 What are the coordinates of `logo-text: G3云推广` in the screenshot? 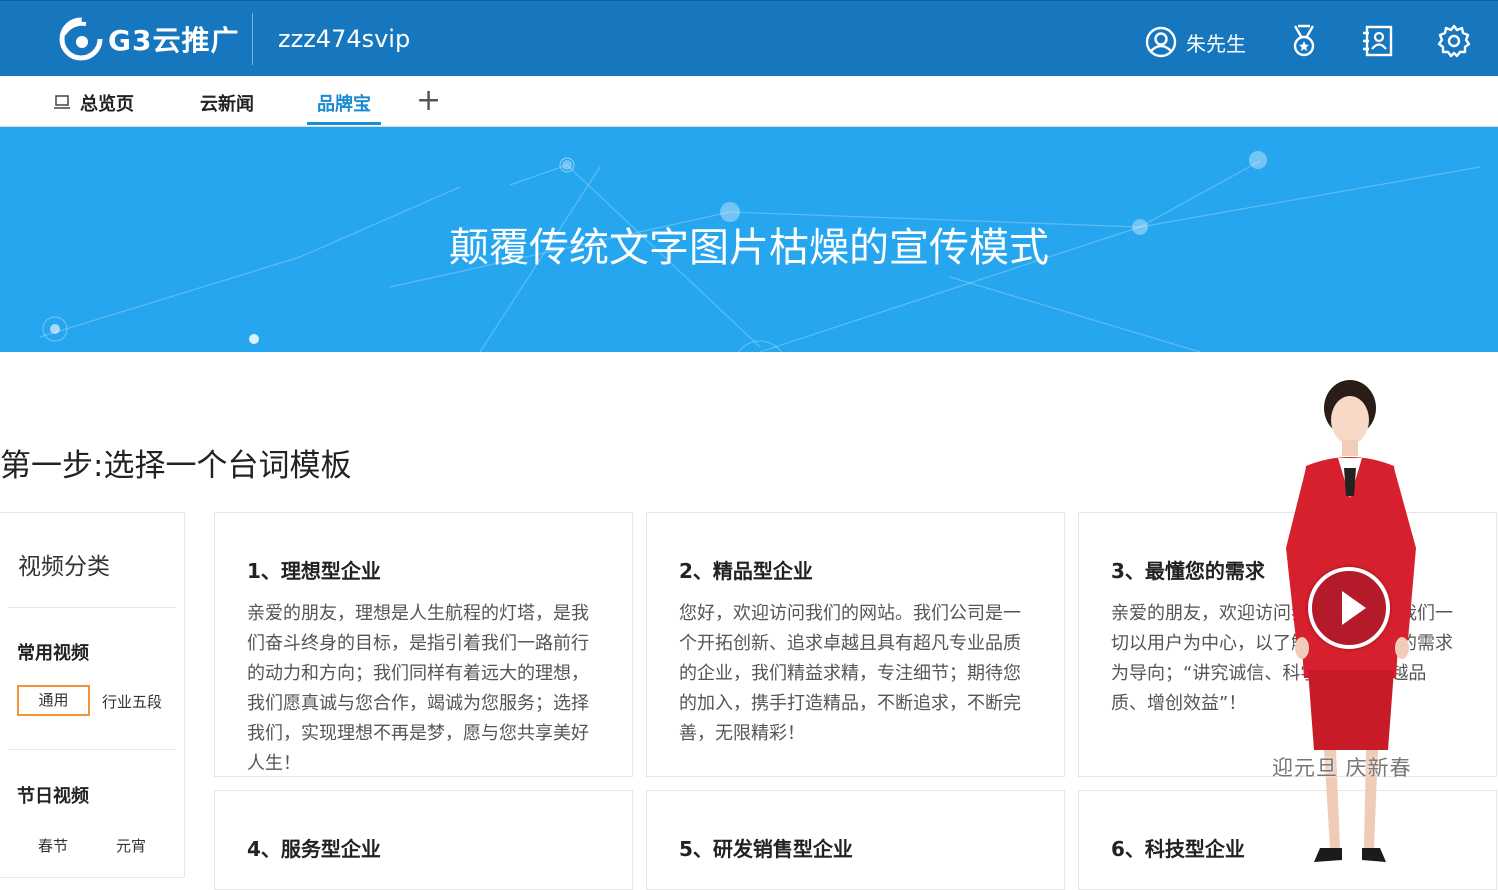 It's located at (174, 40).